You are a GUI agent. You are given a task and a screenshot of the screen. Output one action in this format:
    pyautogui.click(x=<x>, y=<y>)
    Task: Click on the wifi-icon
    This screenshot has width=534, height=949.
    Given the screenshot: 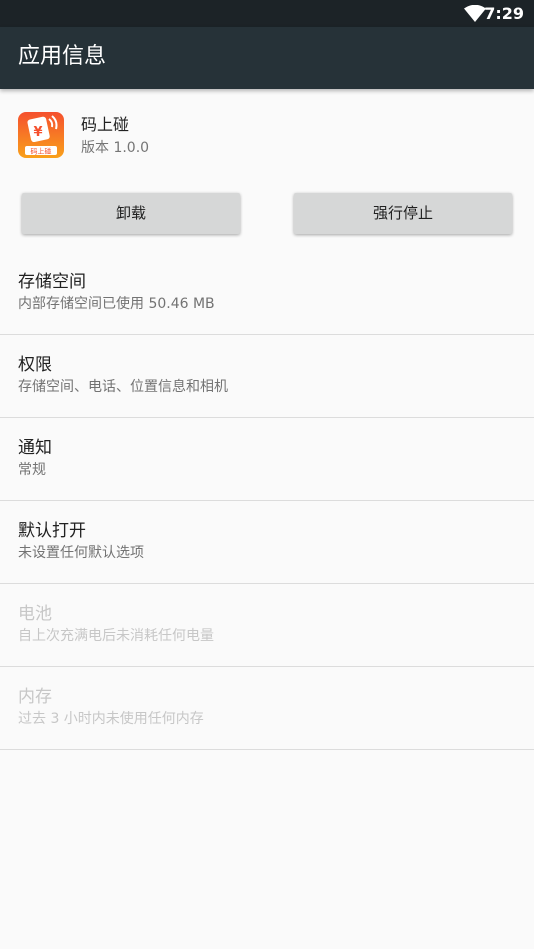 What is the action you would take?
    pyautogui.click(x=475, y=13)
    